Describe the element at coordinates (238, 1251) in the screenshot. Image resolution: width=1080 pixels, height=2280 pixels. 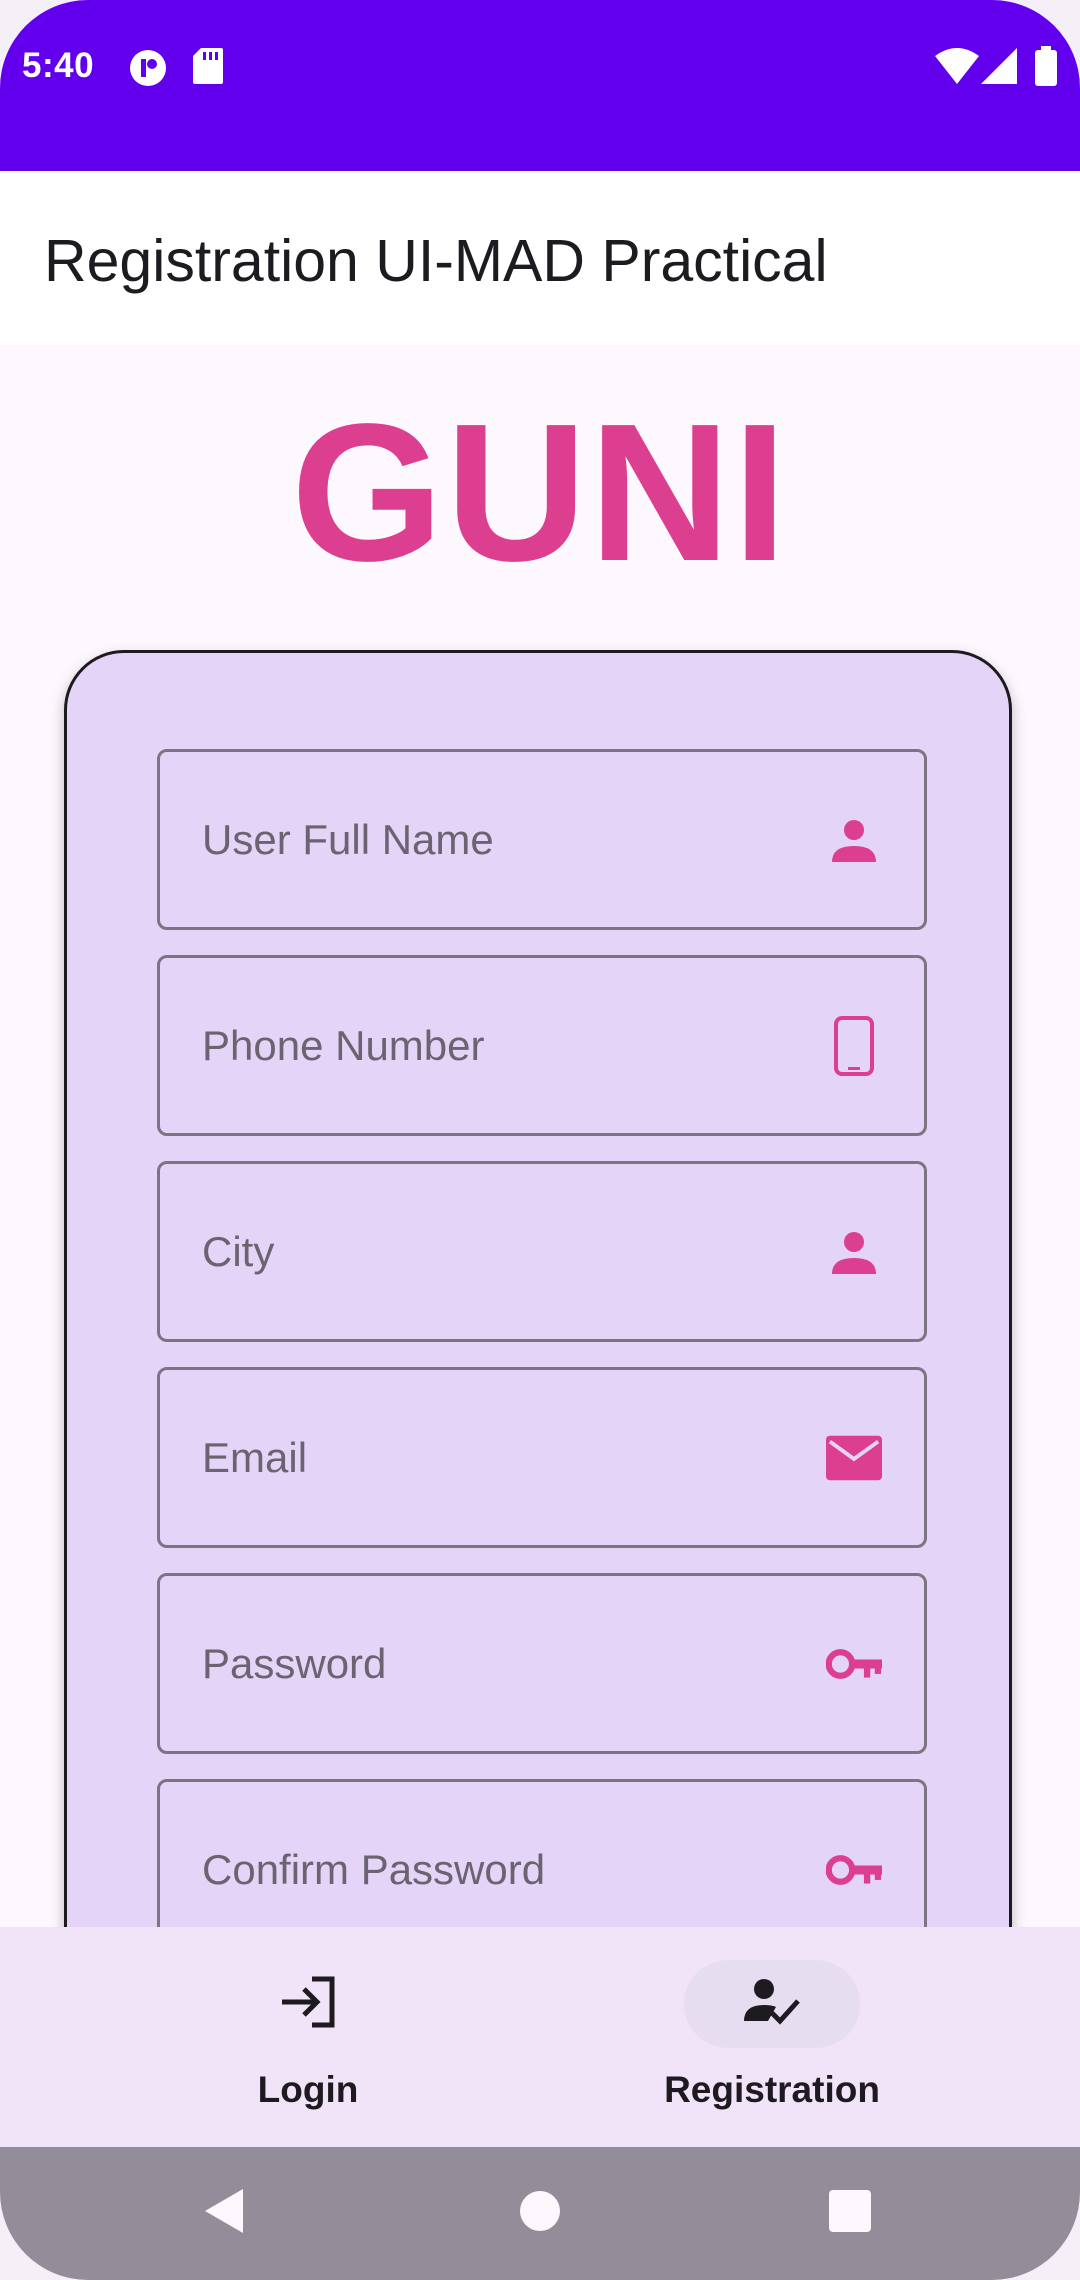
I see `city-placeholder: City` at that location.